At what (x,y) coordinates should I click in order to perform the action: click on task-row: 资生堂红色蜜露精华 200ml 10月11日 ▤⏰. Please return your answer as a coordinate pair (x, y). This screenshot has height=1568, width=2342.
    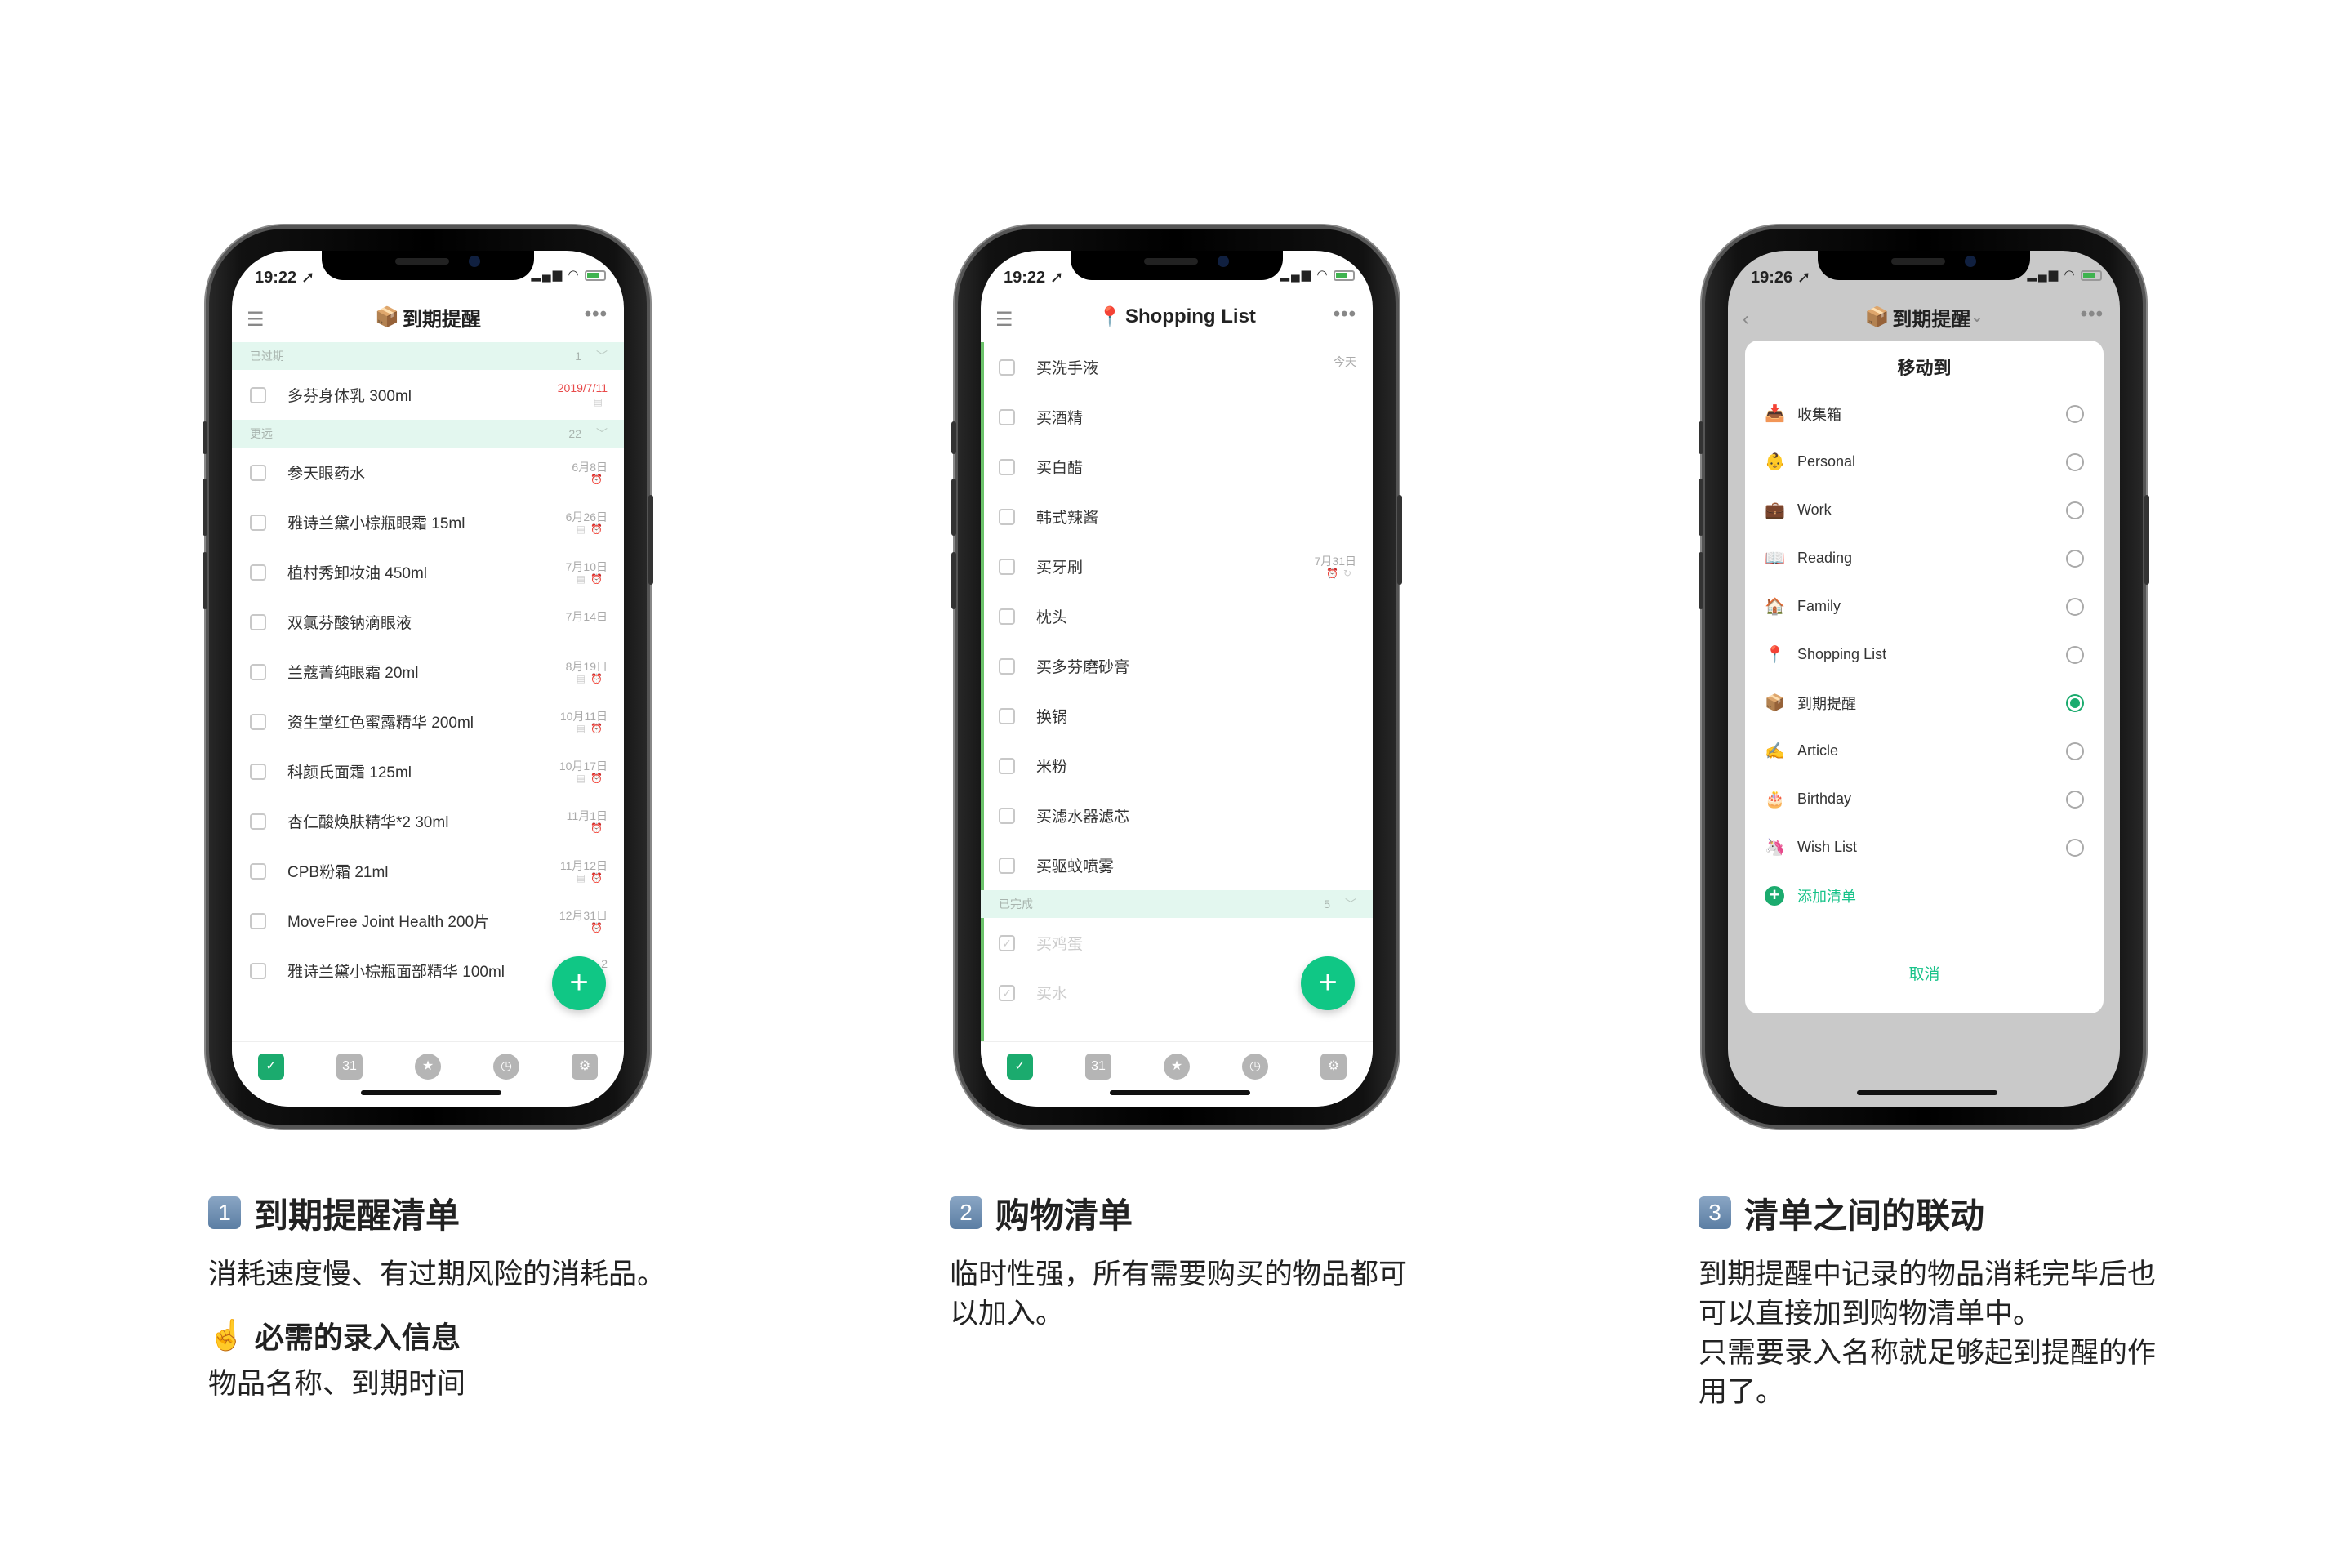
    Looking at the image, I should click on (428, 721).